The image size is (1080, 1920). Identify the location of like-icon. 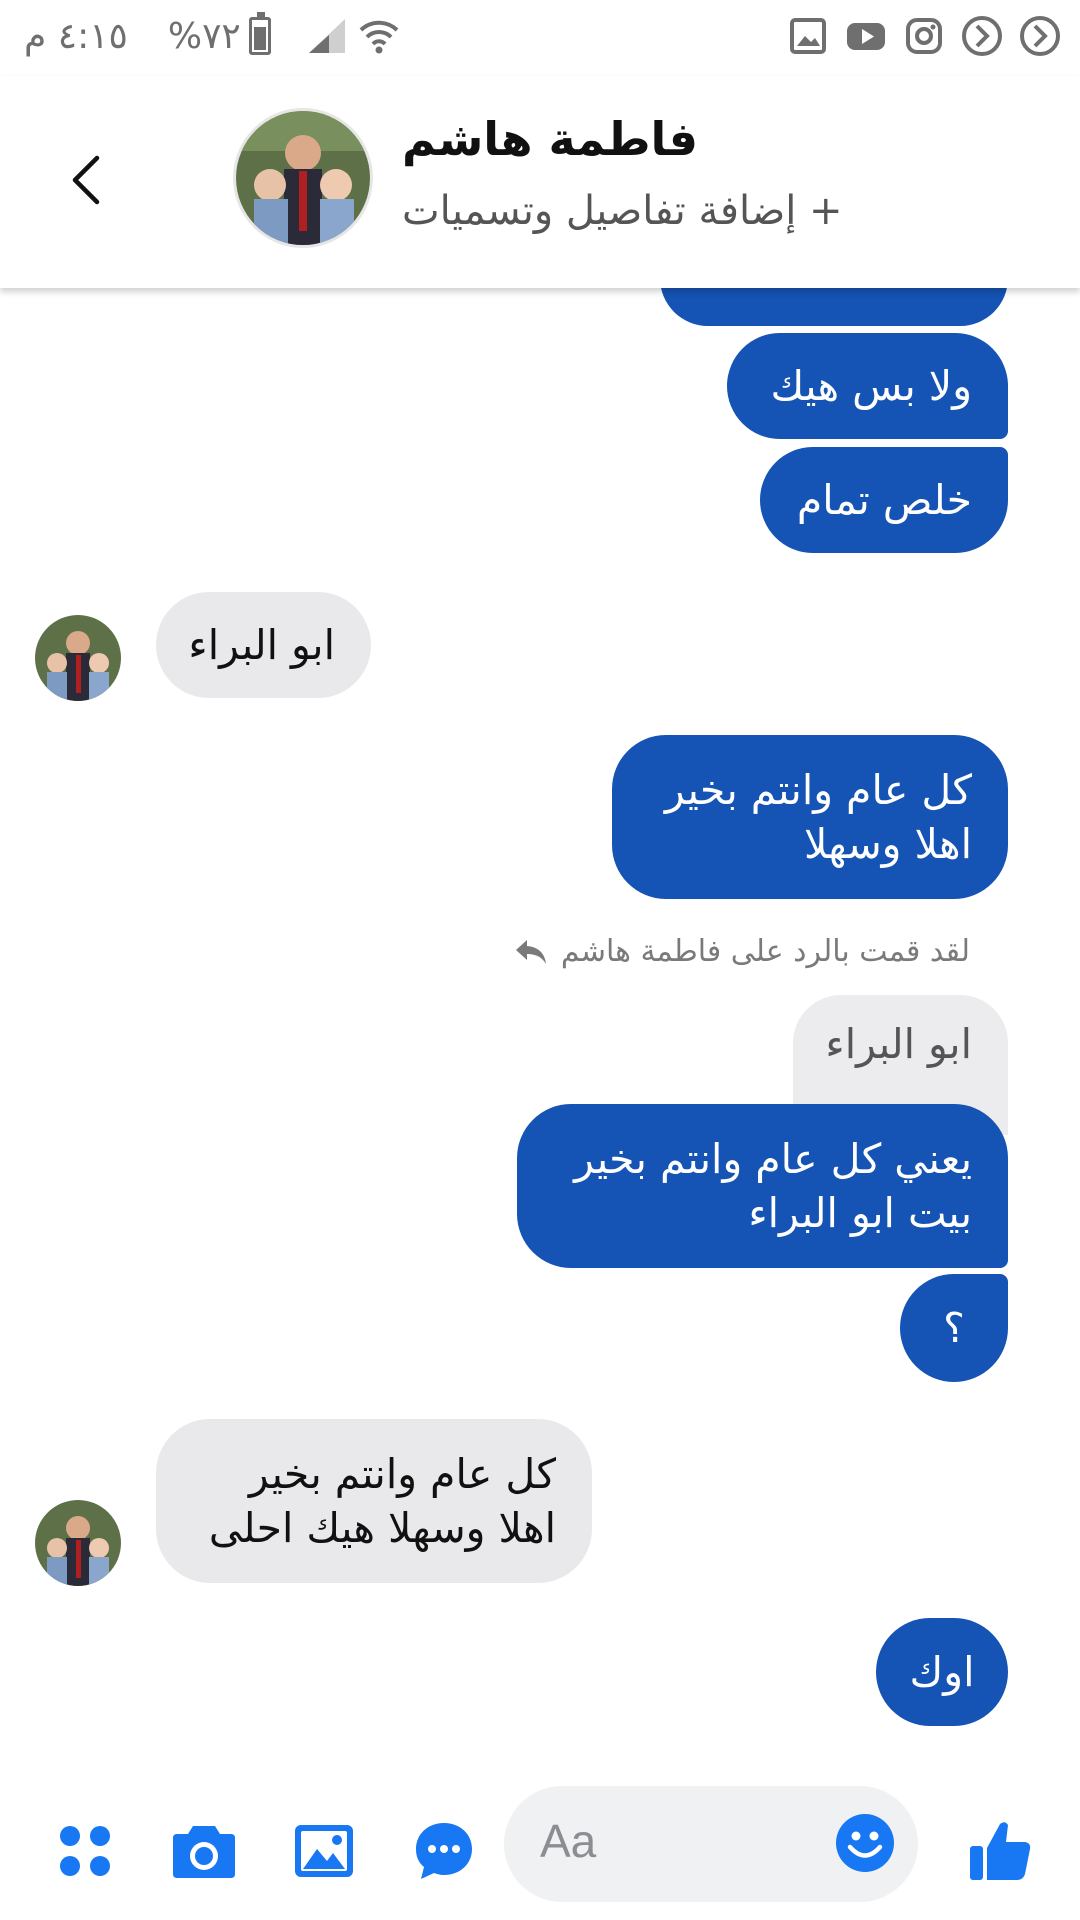
(1000, 1851).